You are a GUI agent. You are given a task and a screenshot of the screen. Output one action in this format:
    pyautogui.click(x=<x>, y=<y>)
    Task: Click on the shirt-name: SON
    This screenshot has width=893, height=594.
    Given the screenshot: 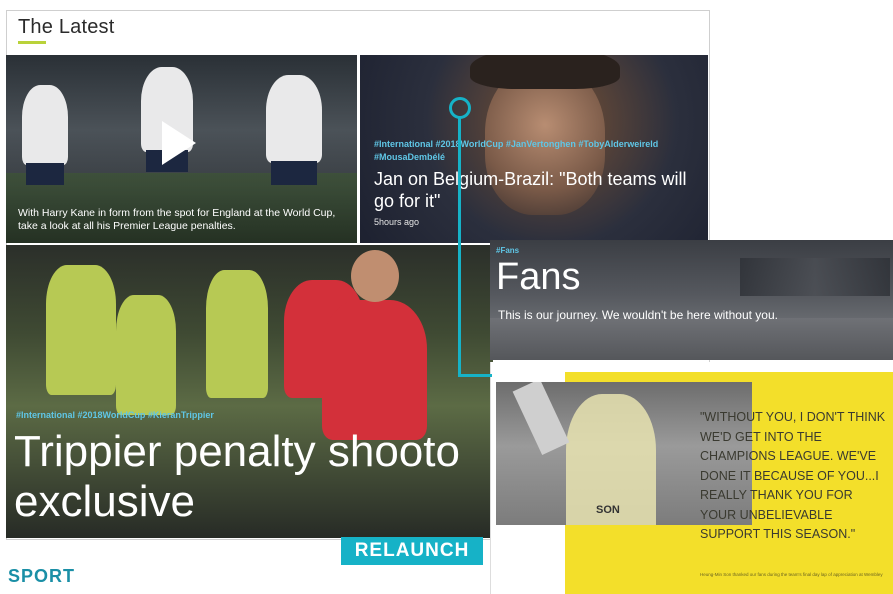 What is the action you would take?
    pyautogui.click(x=608, y=510)
    